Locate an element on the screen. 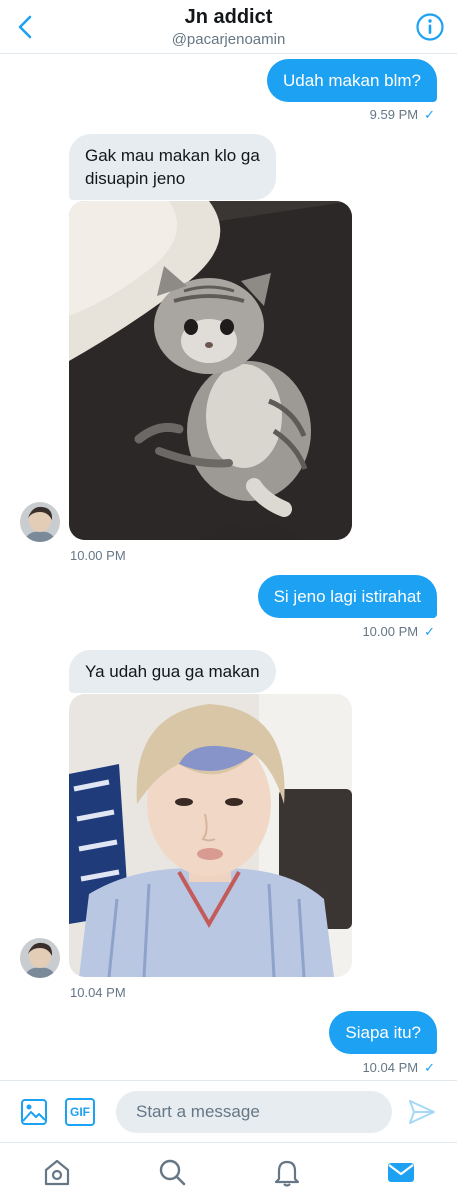 The image size is (457, 1200). gif-button: GIF is located at coordinates (80, 1112).